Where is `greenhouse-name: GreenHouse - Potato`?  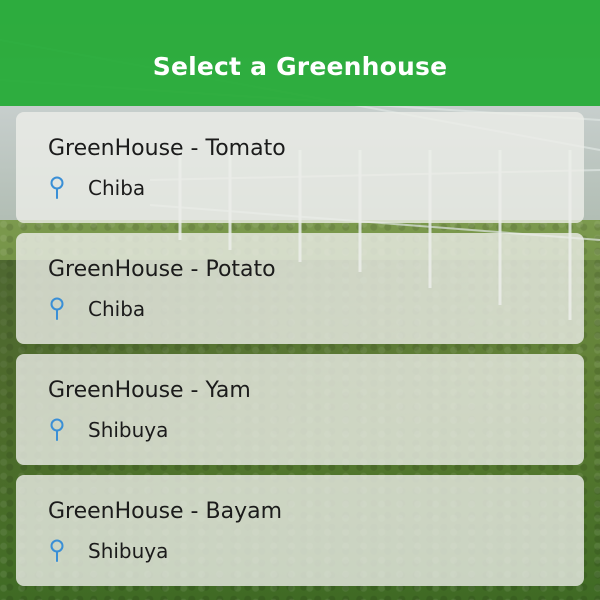 greenhouse-name: GreenHouse - Potato is located at coordinates (162, 269).